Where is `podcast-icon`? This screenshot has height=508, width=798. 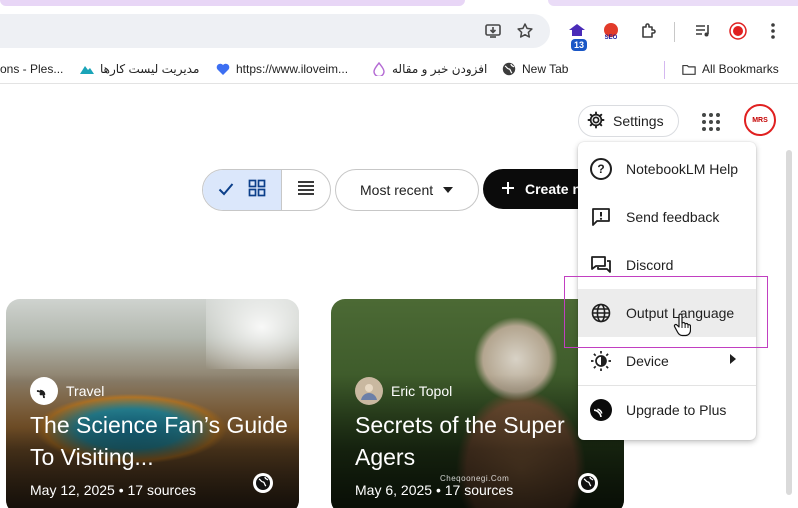 podcast-icon is located at coordinates (44, 391).